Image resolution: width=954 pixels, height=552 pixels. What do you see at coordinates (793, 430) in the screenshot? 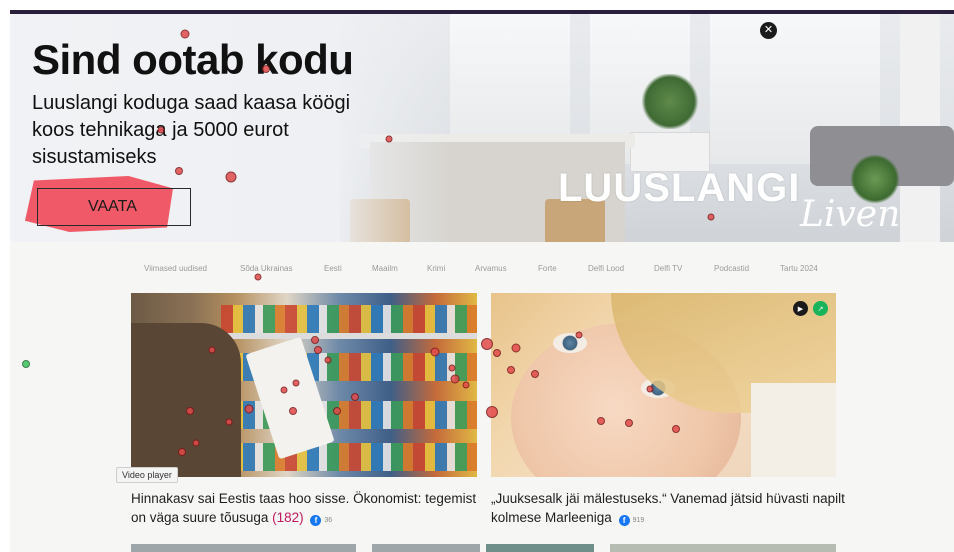
I see `pillow` at bounding box center [793, 430].